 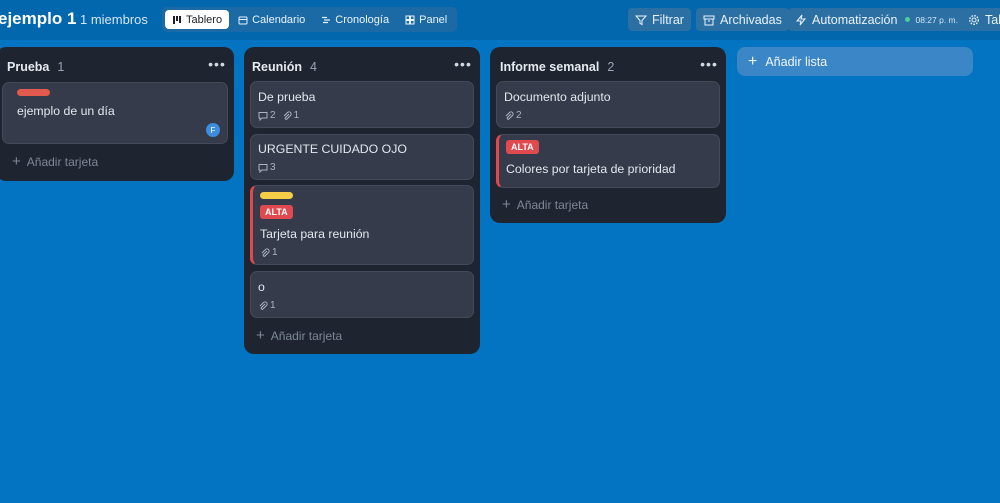 What do you see at coordinates (549, 67) in the screenshot?
I see `list-title: Informe semanal` at bounding box center [549, 67].